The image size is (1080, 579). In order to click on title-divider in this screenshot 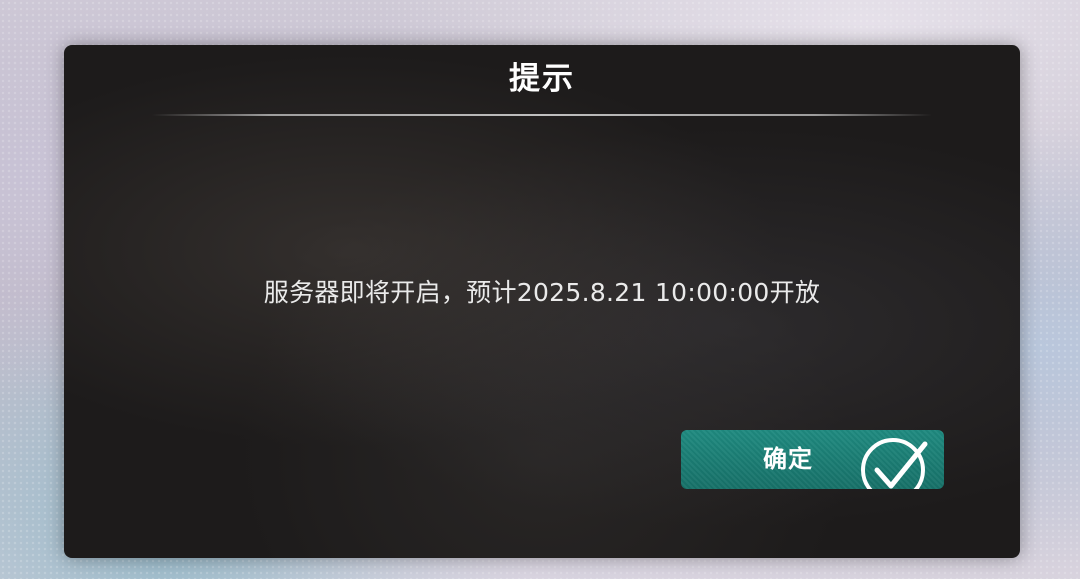, I will do `click(542, 115)`.